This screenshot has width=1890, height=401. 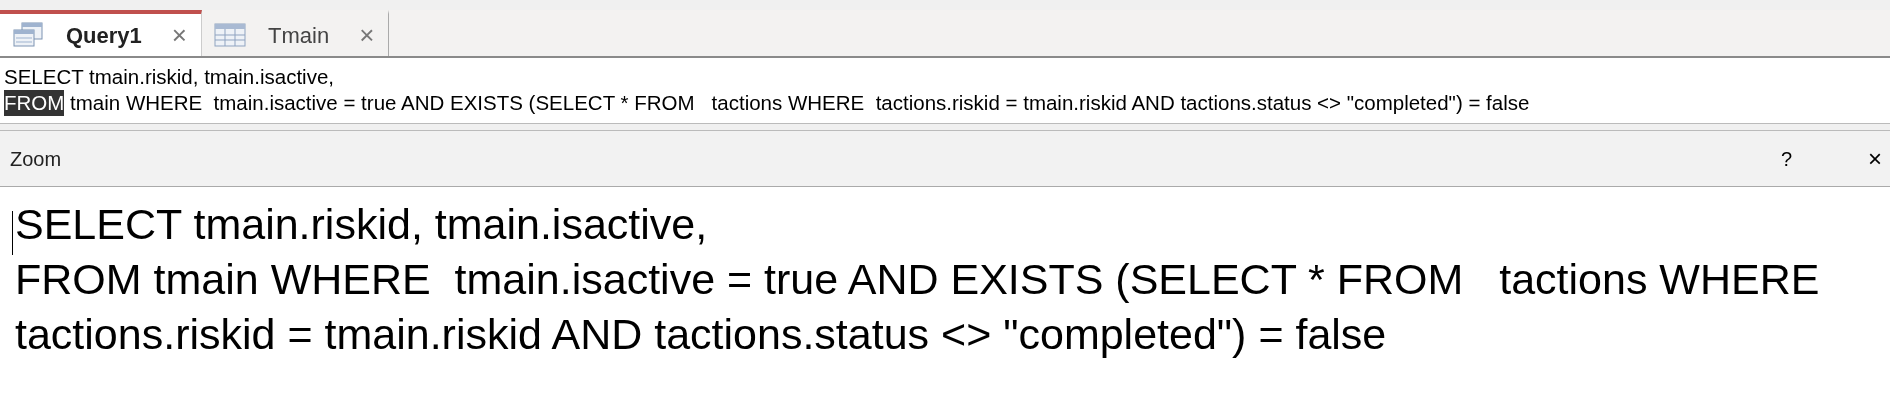 What do you see at coordinates (230, 35) in the screenshot?
I see `table-icon` at bounding box center [230, 35].